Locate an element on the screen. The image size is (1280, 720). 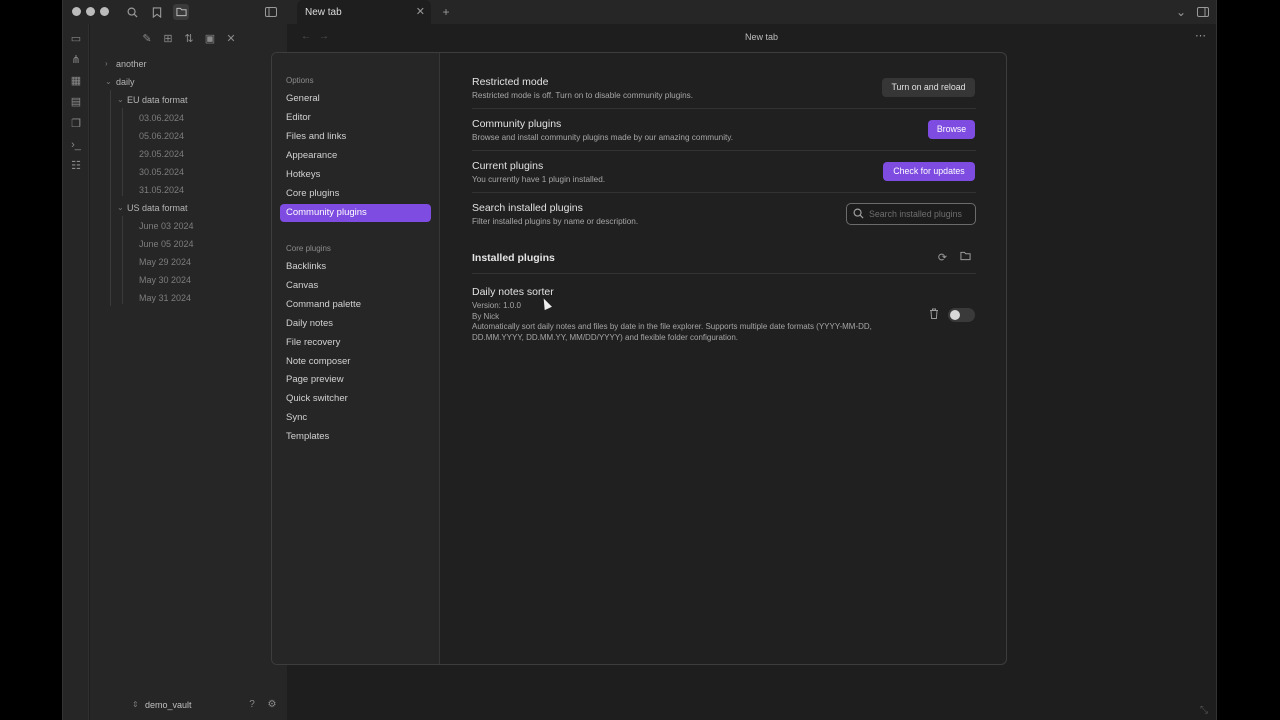
tree-file: May 30 2024 is located at coordinates (165, 280).